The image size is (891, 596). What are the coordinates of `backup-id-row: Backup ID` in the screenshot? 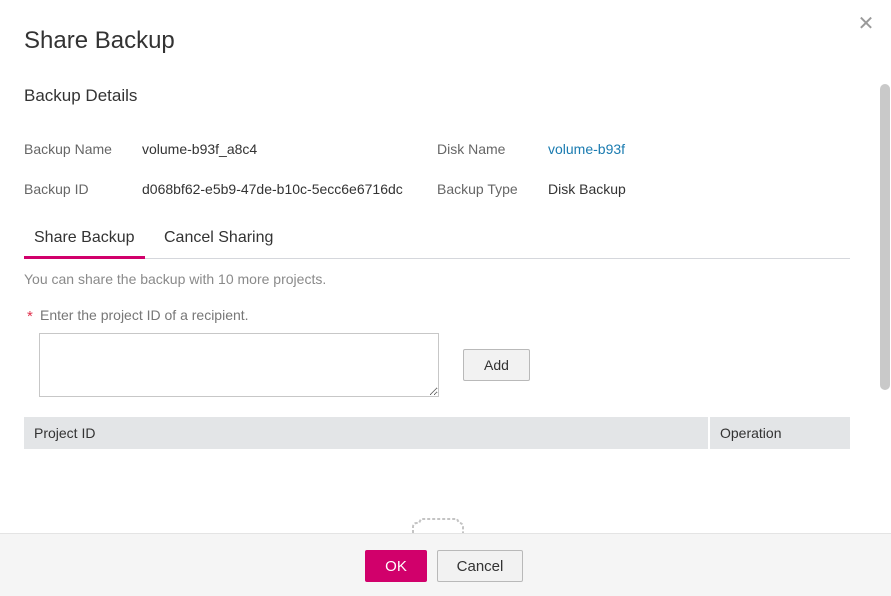 It's located at (56, 189).